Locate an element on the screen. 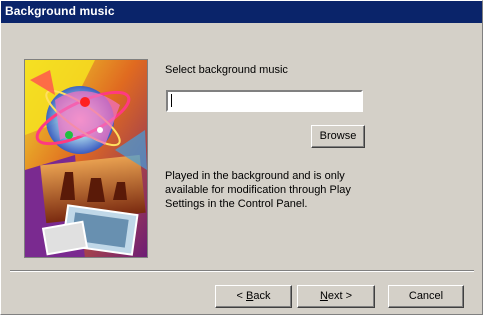  back-button: < Back is located at coordinates (253, 296).